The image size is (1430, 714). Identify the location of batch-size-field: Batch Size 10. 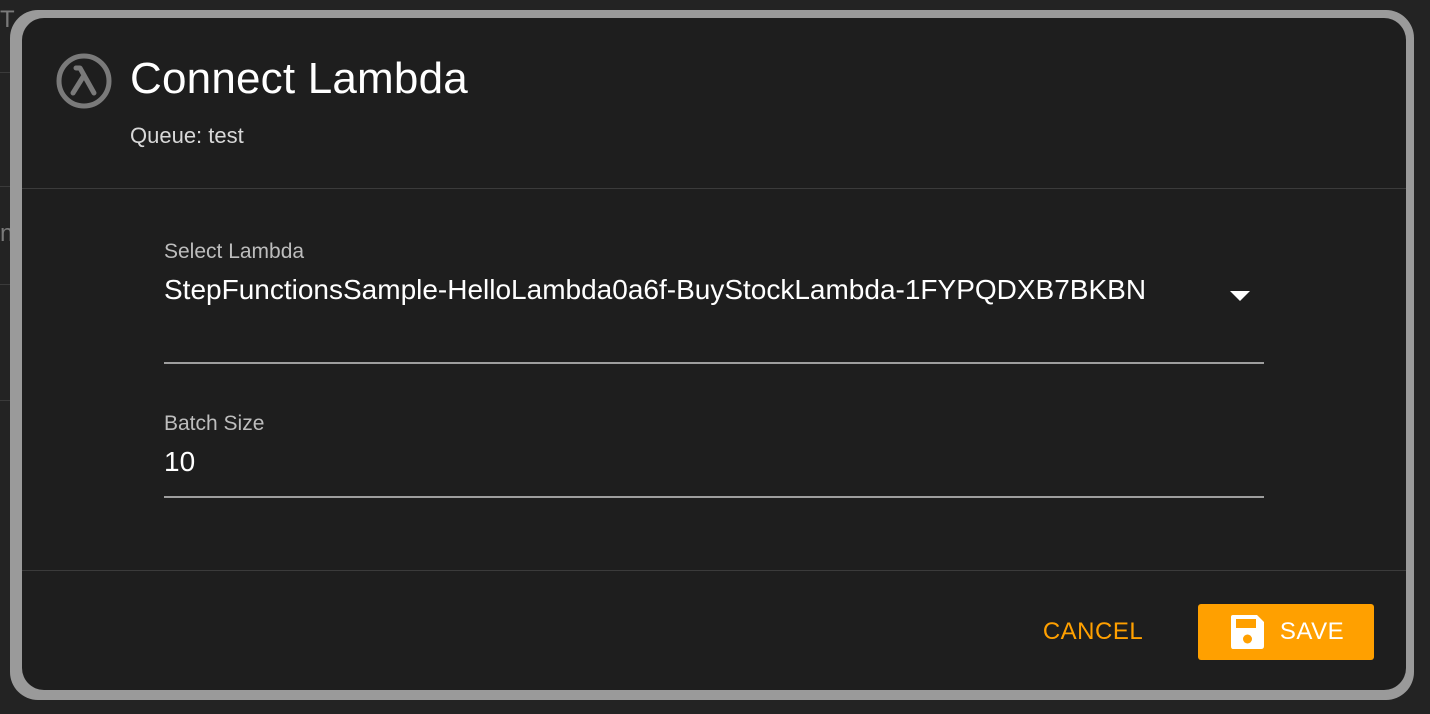
(714, 456).